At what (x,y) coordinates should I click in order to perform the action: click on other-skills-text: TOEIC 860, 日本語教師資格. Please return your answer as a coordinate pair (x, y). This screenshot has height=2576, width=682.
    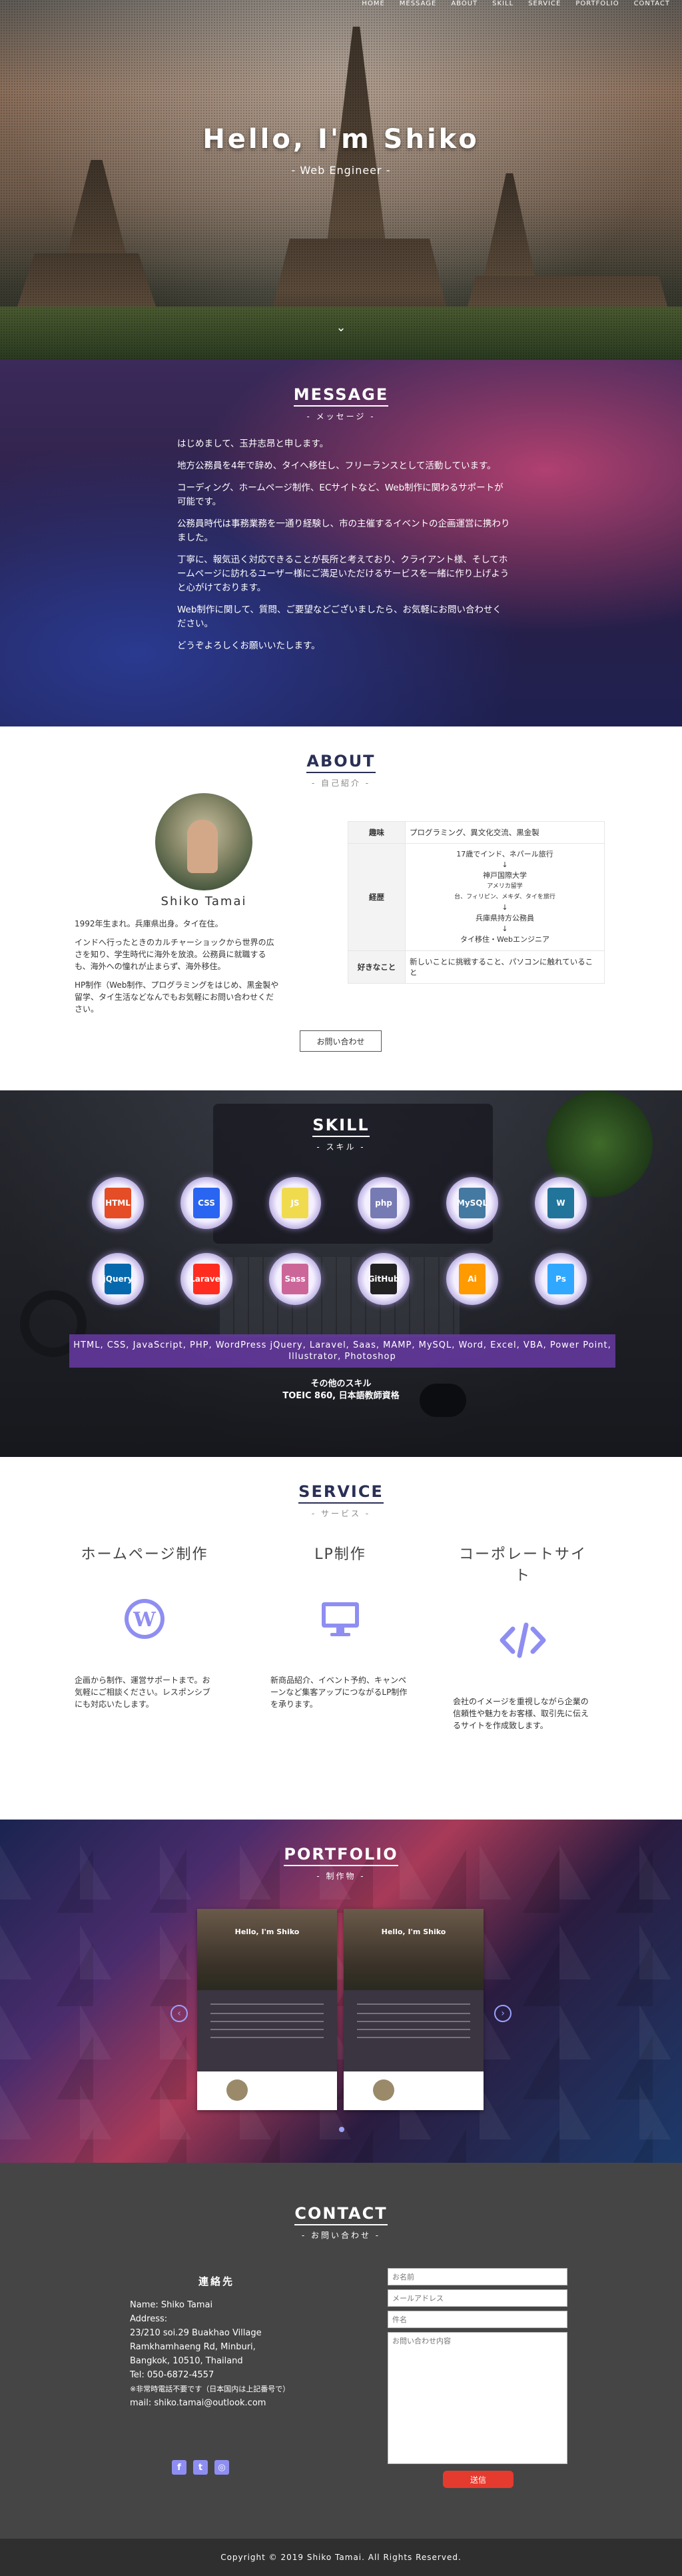
    Looking at the image, I should click on (341, 1396).